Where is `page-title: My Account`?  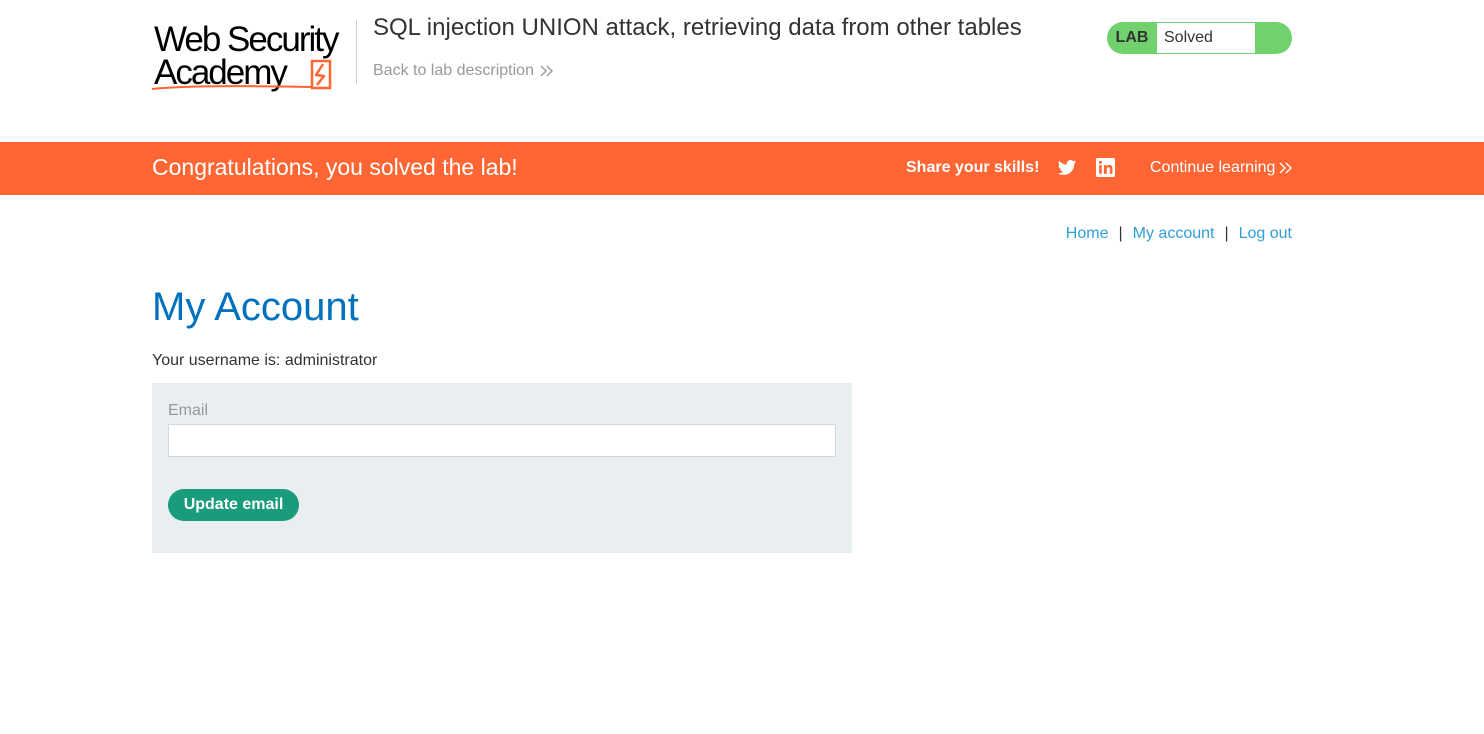 page-title: My Account is located at coordinates (255, 307).